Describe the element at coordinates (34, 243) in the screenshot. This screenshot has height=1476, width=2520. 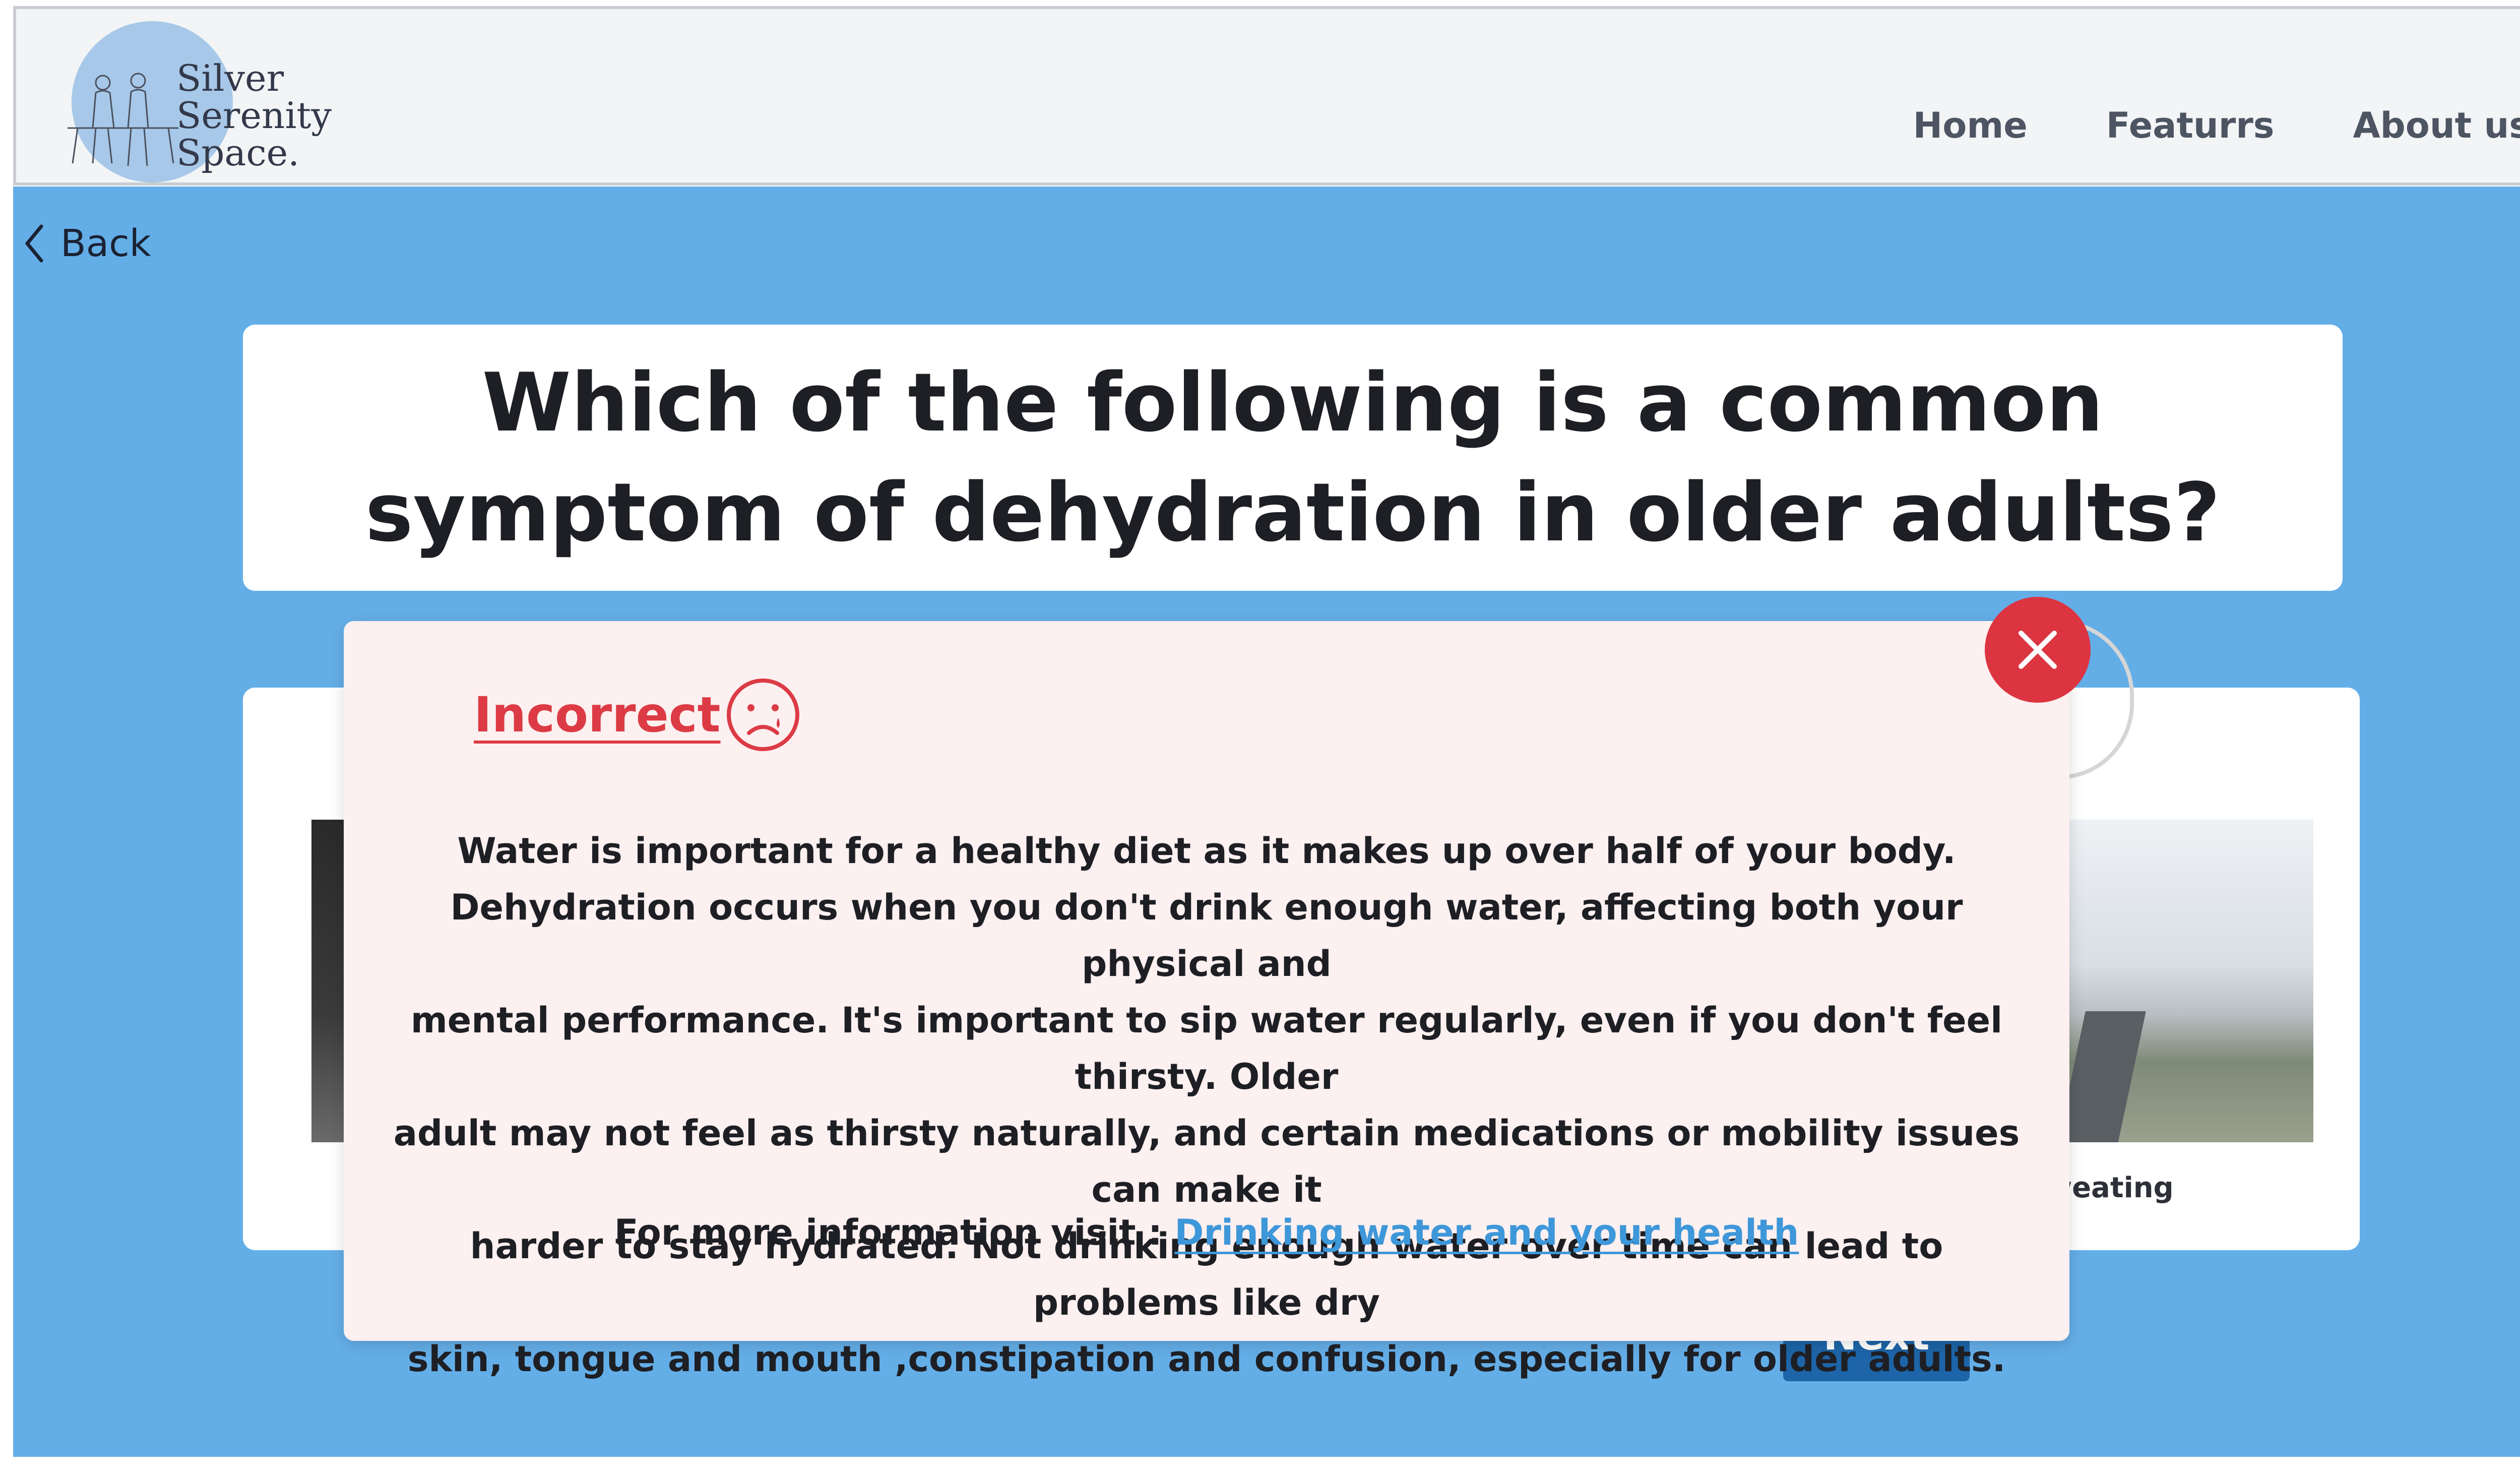
I see `chevron-left-icon` at that location.